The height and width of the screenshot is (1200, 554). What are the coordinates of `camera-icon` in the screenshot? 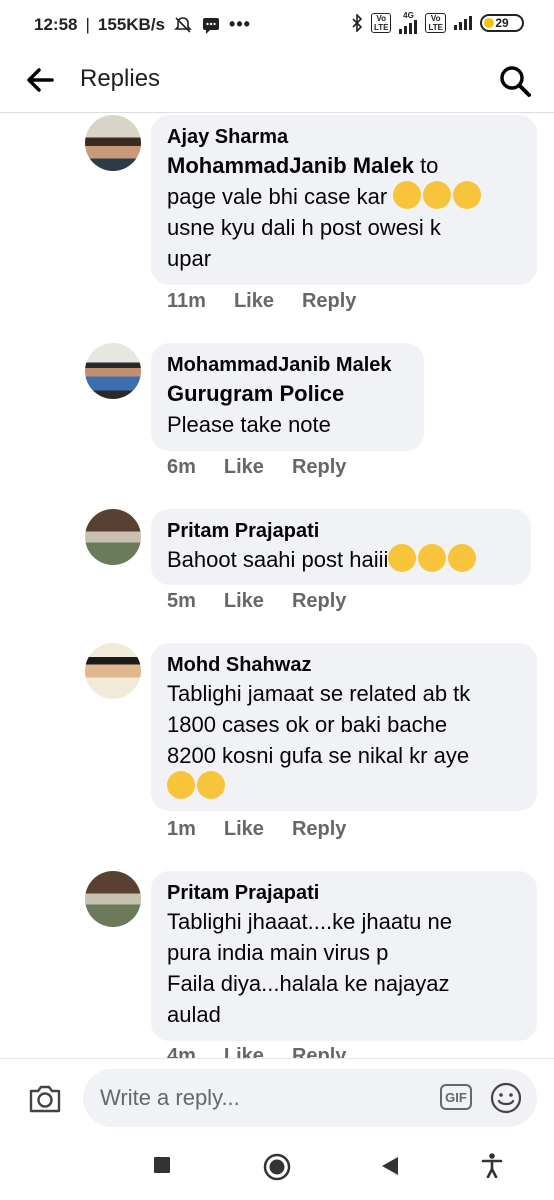 It's located at (45, 1098).